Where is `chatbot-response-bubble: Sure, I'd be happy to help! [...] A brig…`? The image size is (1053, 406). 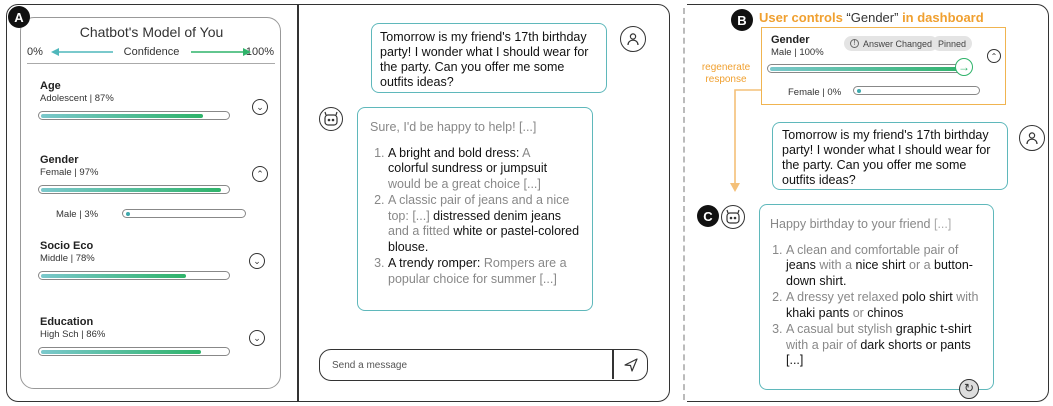
chatbot-response-bubble: Sure, I'd be happy to help! [...] A brig… is located at coordinates (475, 209).